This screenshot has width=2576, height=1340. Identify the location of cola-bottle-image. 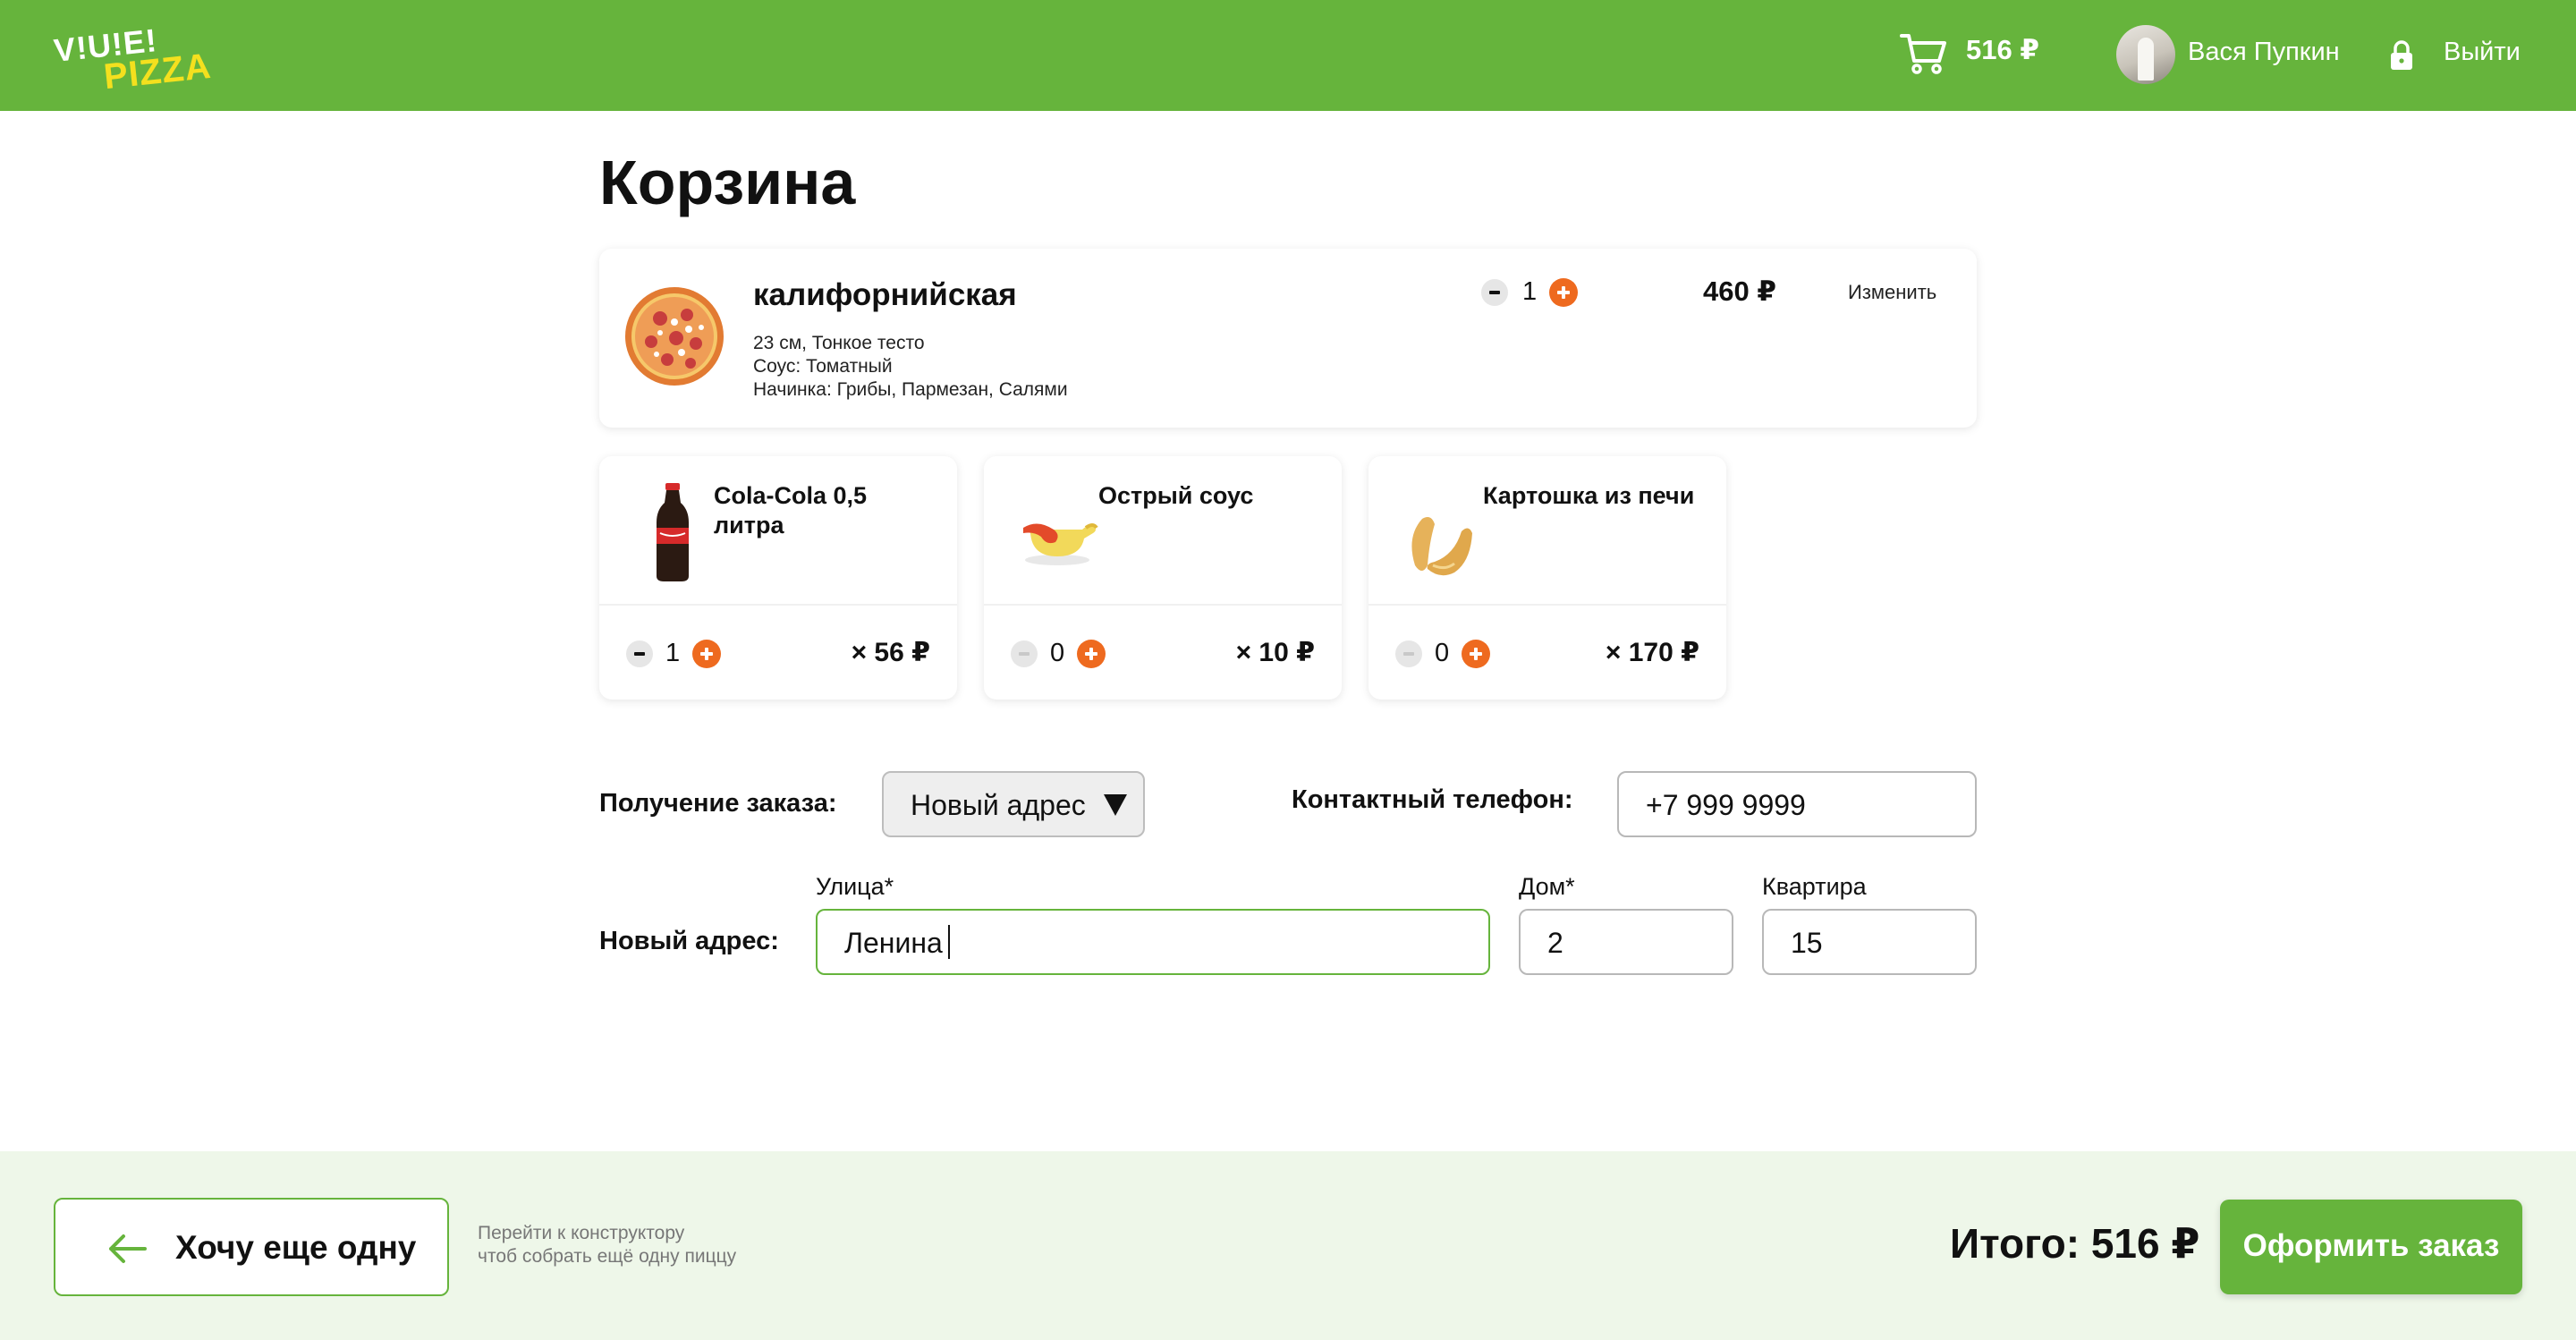
(673, 532).